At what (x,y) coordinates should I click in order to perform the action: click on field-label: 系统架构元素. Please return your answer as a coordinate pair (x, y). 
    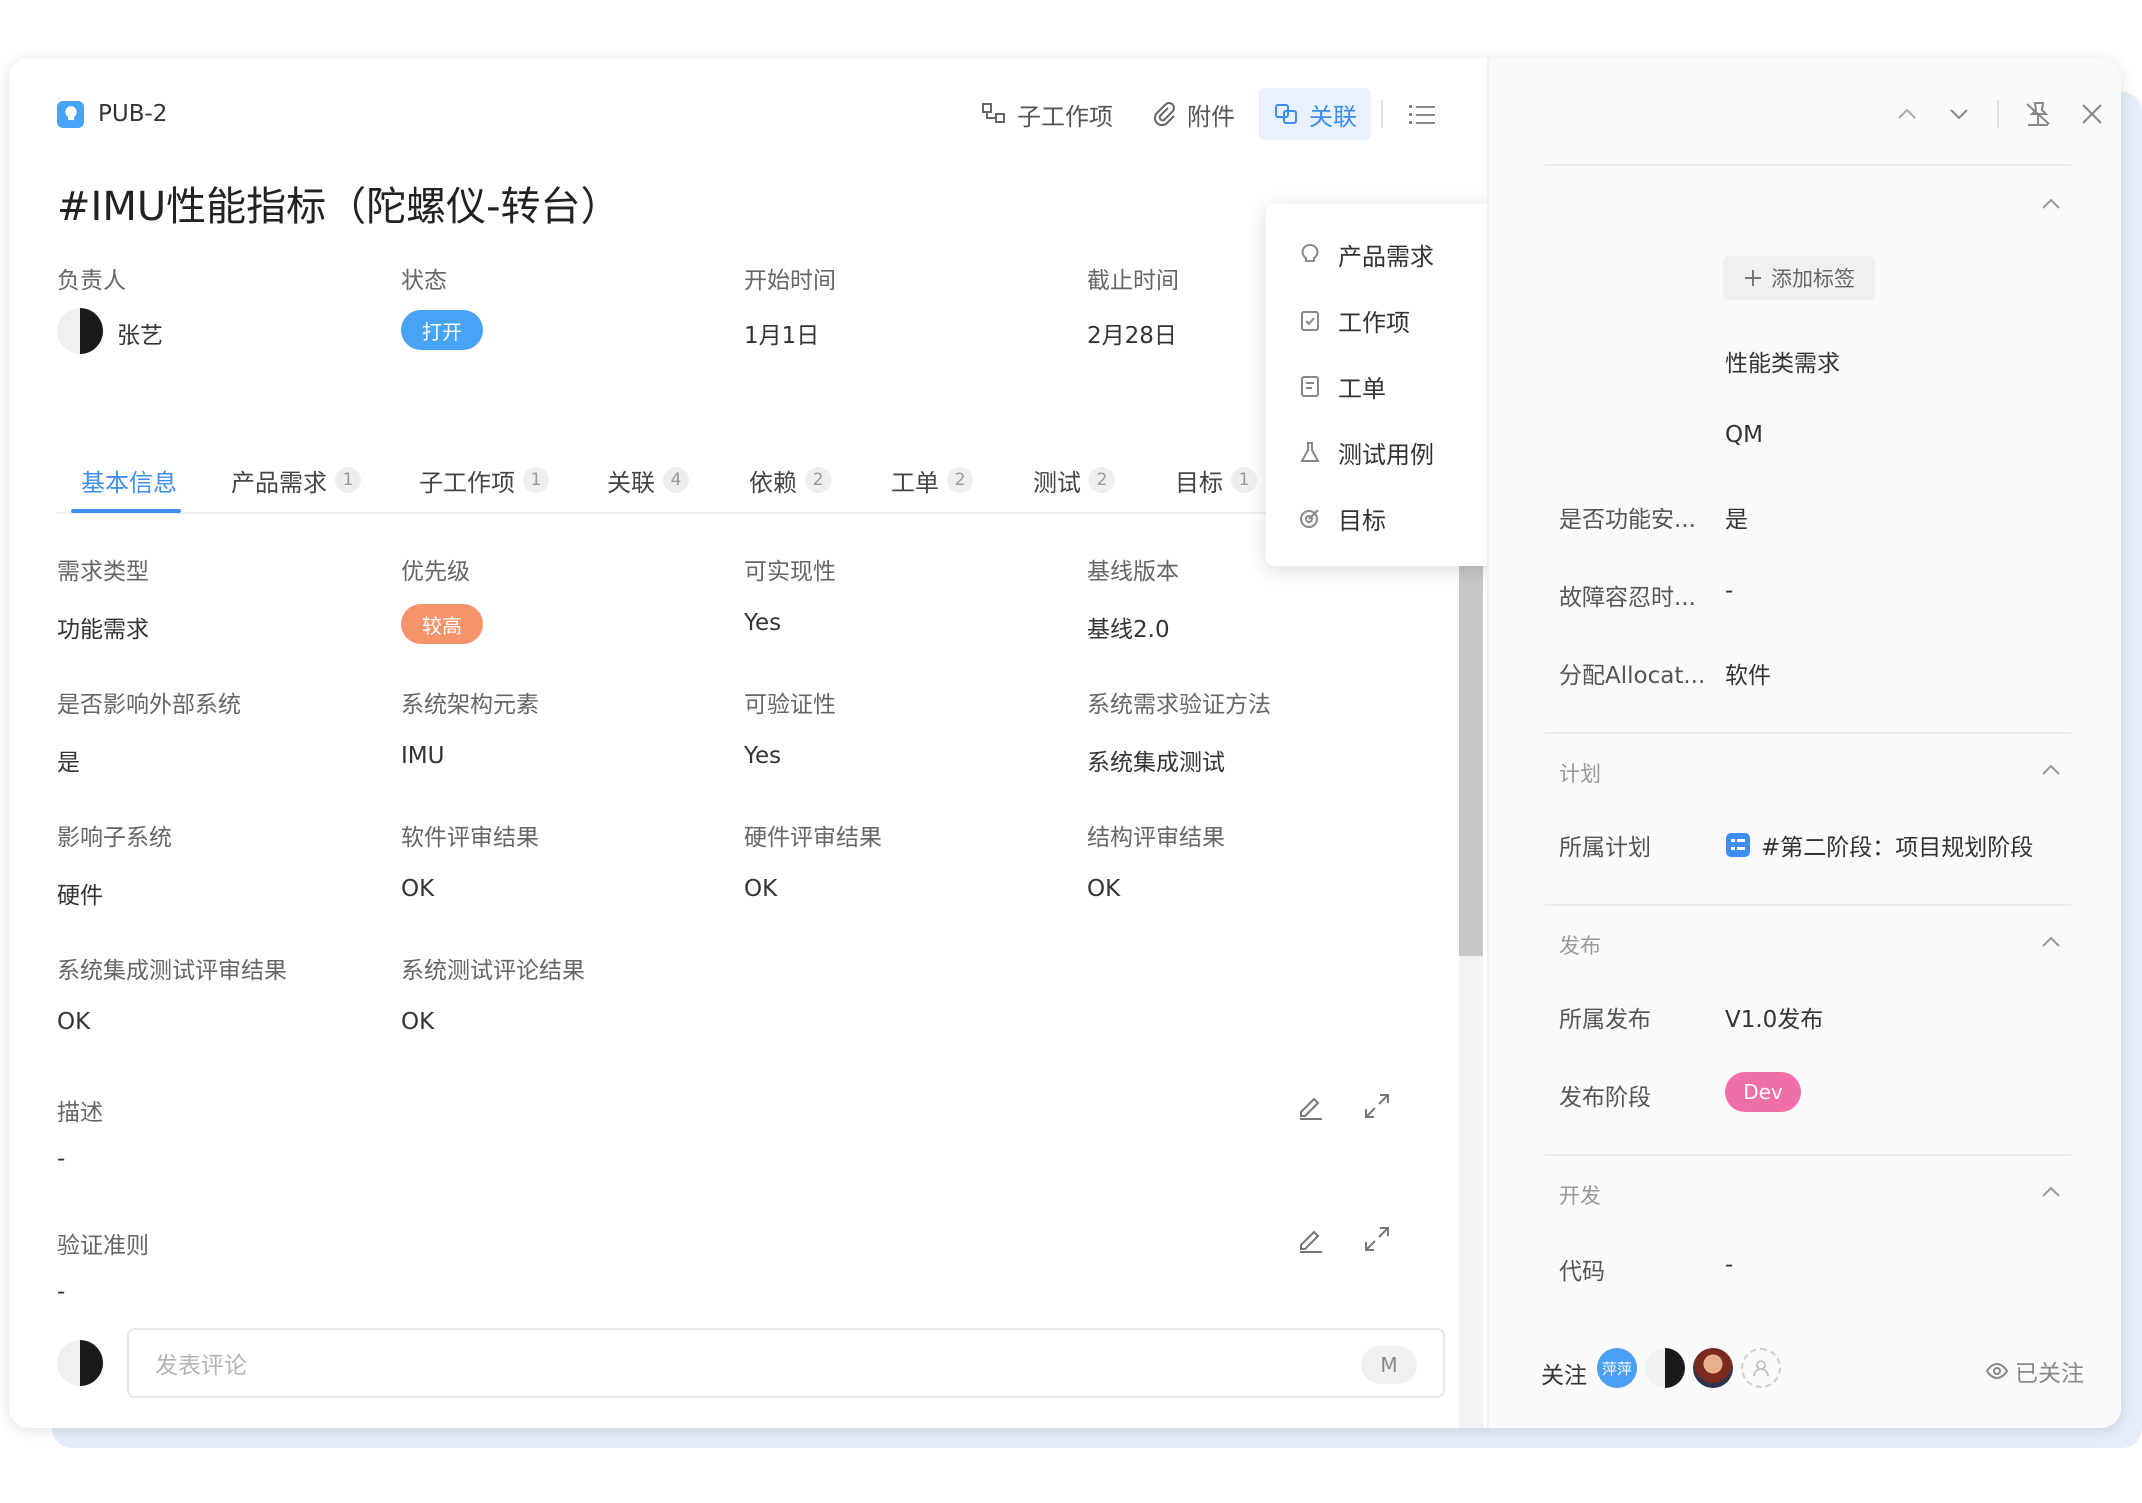
    Looking at the image, I should click on (470, 705).